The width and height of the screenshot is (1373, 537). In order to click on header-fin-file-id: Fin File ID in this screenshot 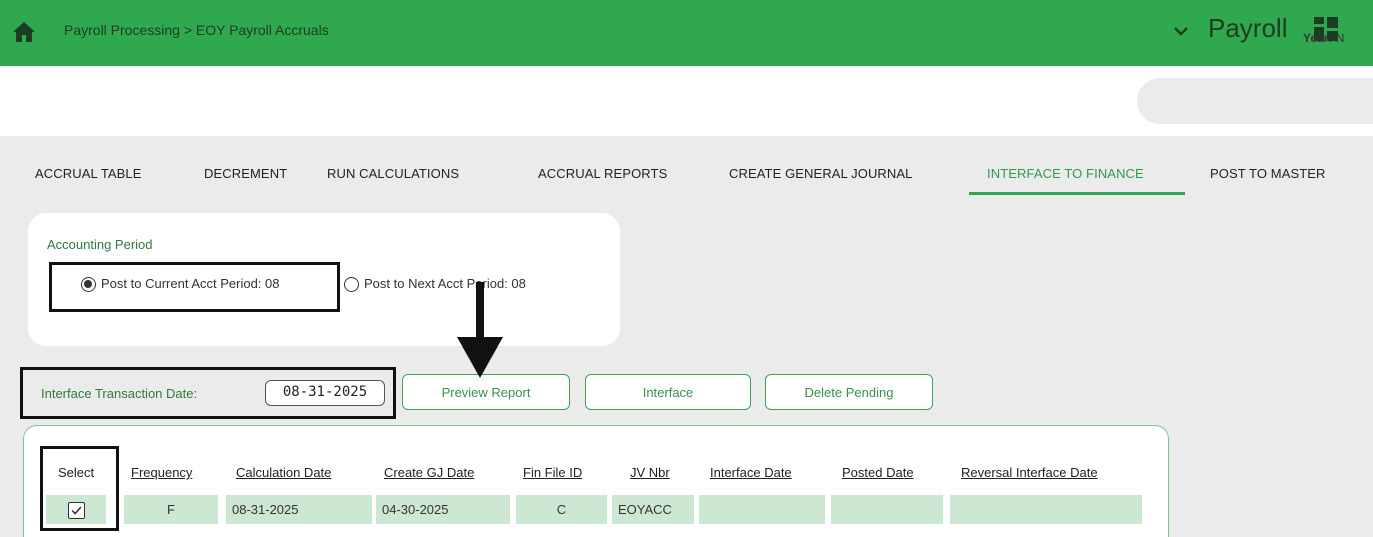, I will do `click(552, 472)`.